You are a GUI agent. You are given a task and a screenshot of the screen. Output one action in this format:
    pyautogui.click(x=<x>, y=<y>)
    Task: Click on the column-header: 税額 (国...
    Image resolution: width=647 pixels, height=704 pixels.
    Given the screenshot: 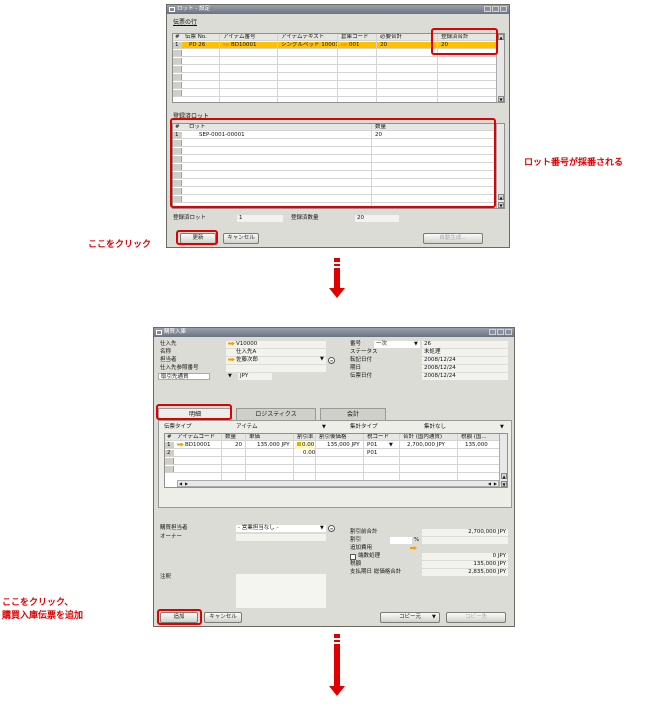 What is the action you would take?
    pyautogui.click(x=479, y=437)
    